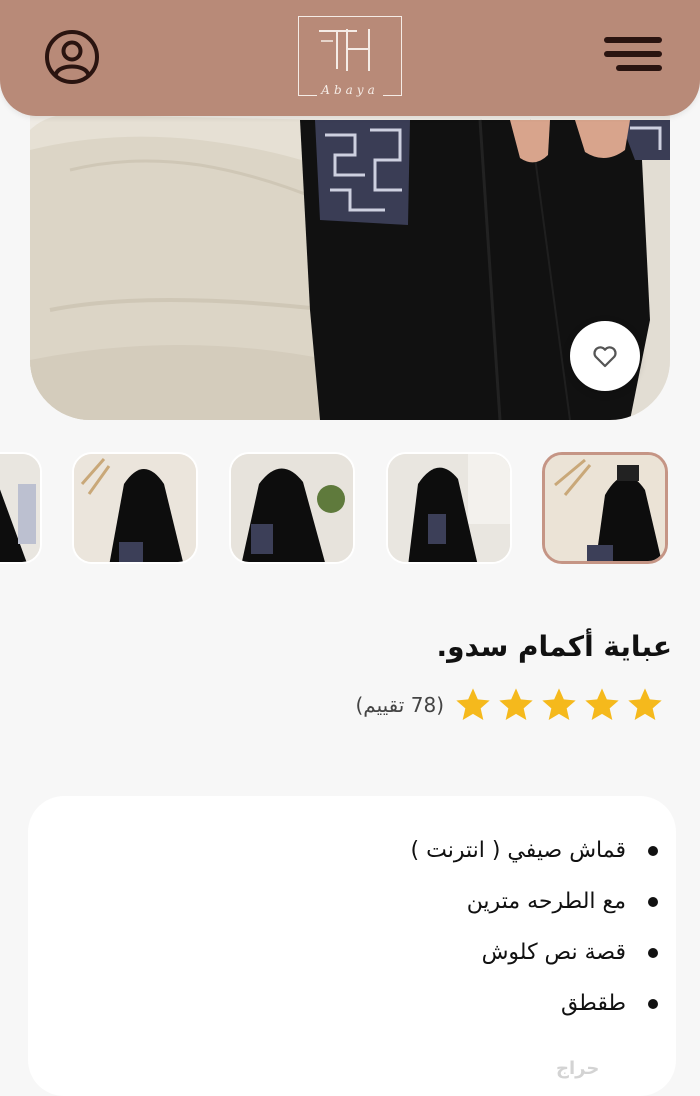 The image size is (700, 1096). I want to click on product-title: عباية أكمام سدو., so click(554, 646).